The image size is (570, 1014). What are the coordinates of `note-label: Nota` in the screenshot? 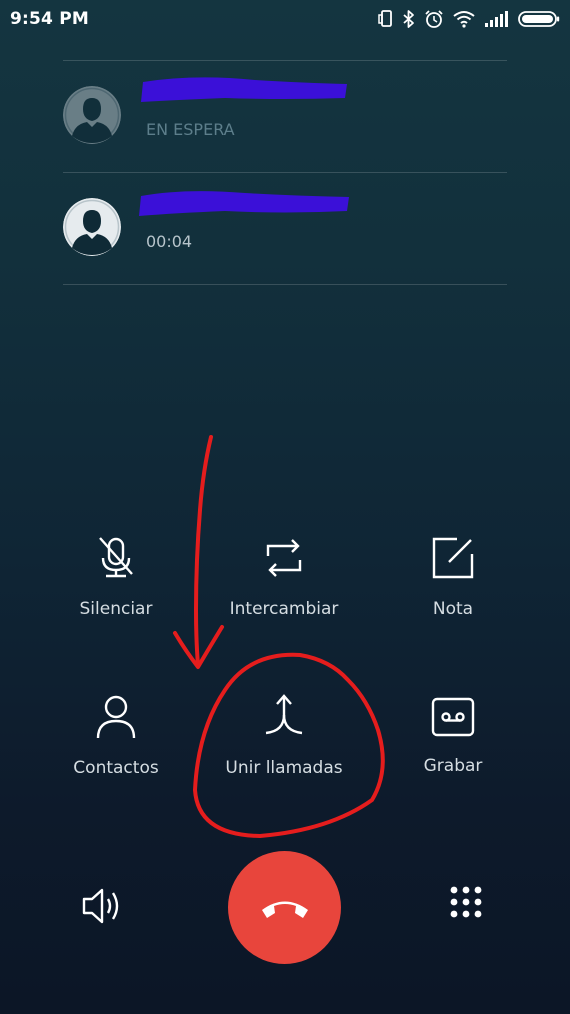 It's located at (453, 609).